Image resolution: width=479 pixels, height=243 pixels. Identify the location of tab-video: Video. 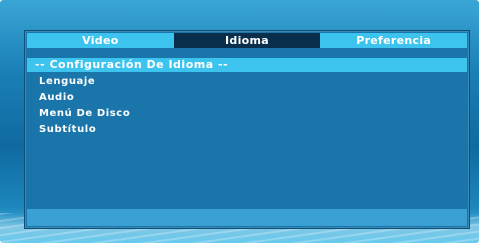
(100, 40).